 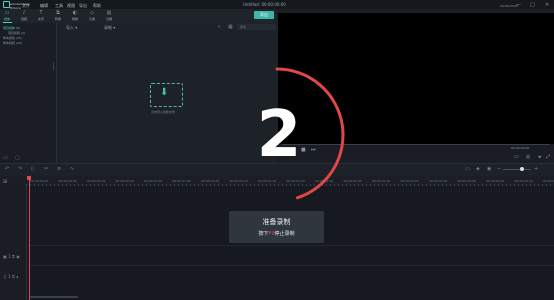 I want to click on record-notice-hint: 按下F9停止录制, so click(x=276, y=233).